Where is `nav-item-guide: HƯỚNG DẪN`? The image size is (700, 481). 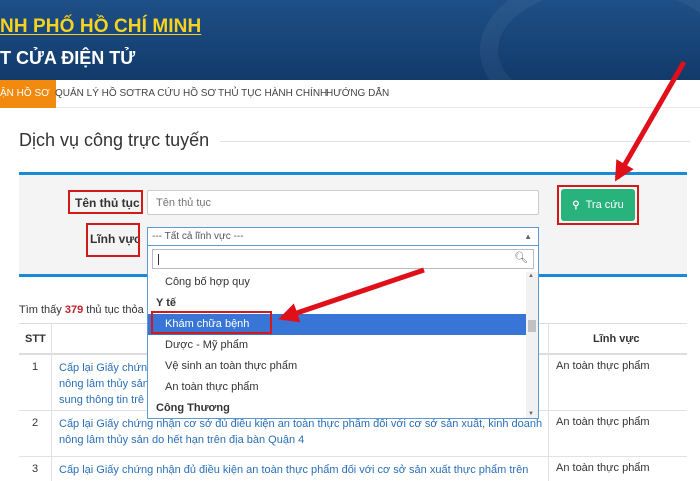 nav-item-guide: HƯỚNG DẪN is located at coordinates (357, 94).